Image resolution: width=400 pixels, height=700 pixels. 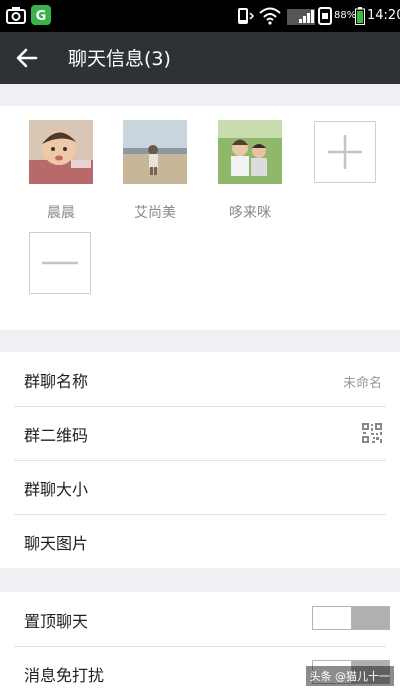 I want to click on member-item: 艾尚美, so click(x=156, y=170).